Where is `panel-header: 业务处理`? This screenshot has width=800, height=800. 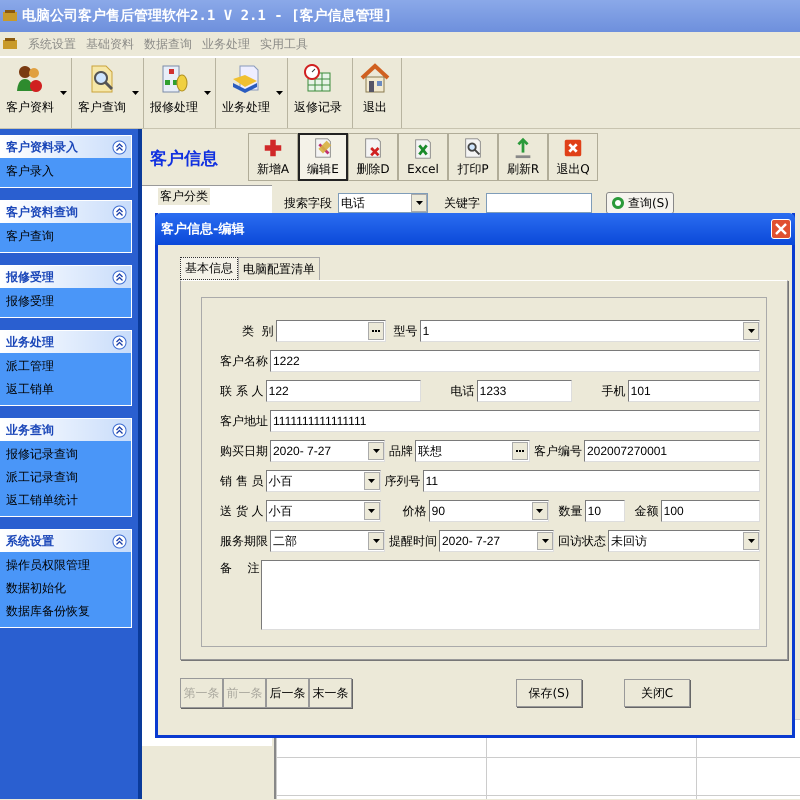 panel-header: 业务处理 is located at coordinates (65, 342).